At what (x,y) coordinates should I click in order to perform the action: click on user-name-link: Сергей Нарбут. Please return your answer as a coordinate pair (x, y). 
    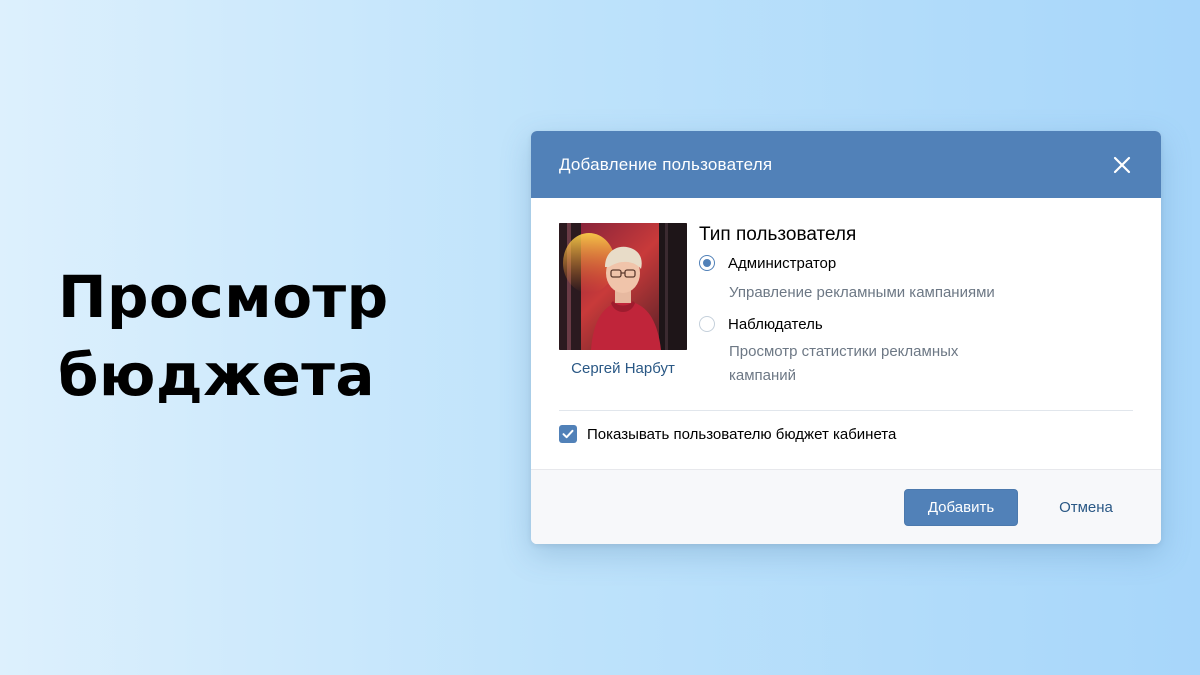
    Looking at the image, I should click on (623, 368).